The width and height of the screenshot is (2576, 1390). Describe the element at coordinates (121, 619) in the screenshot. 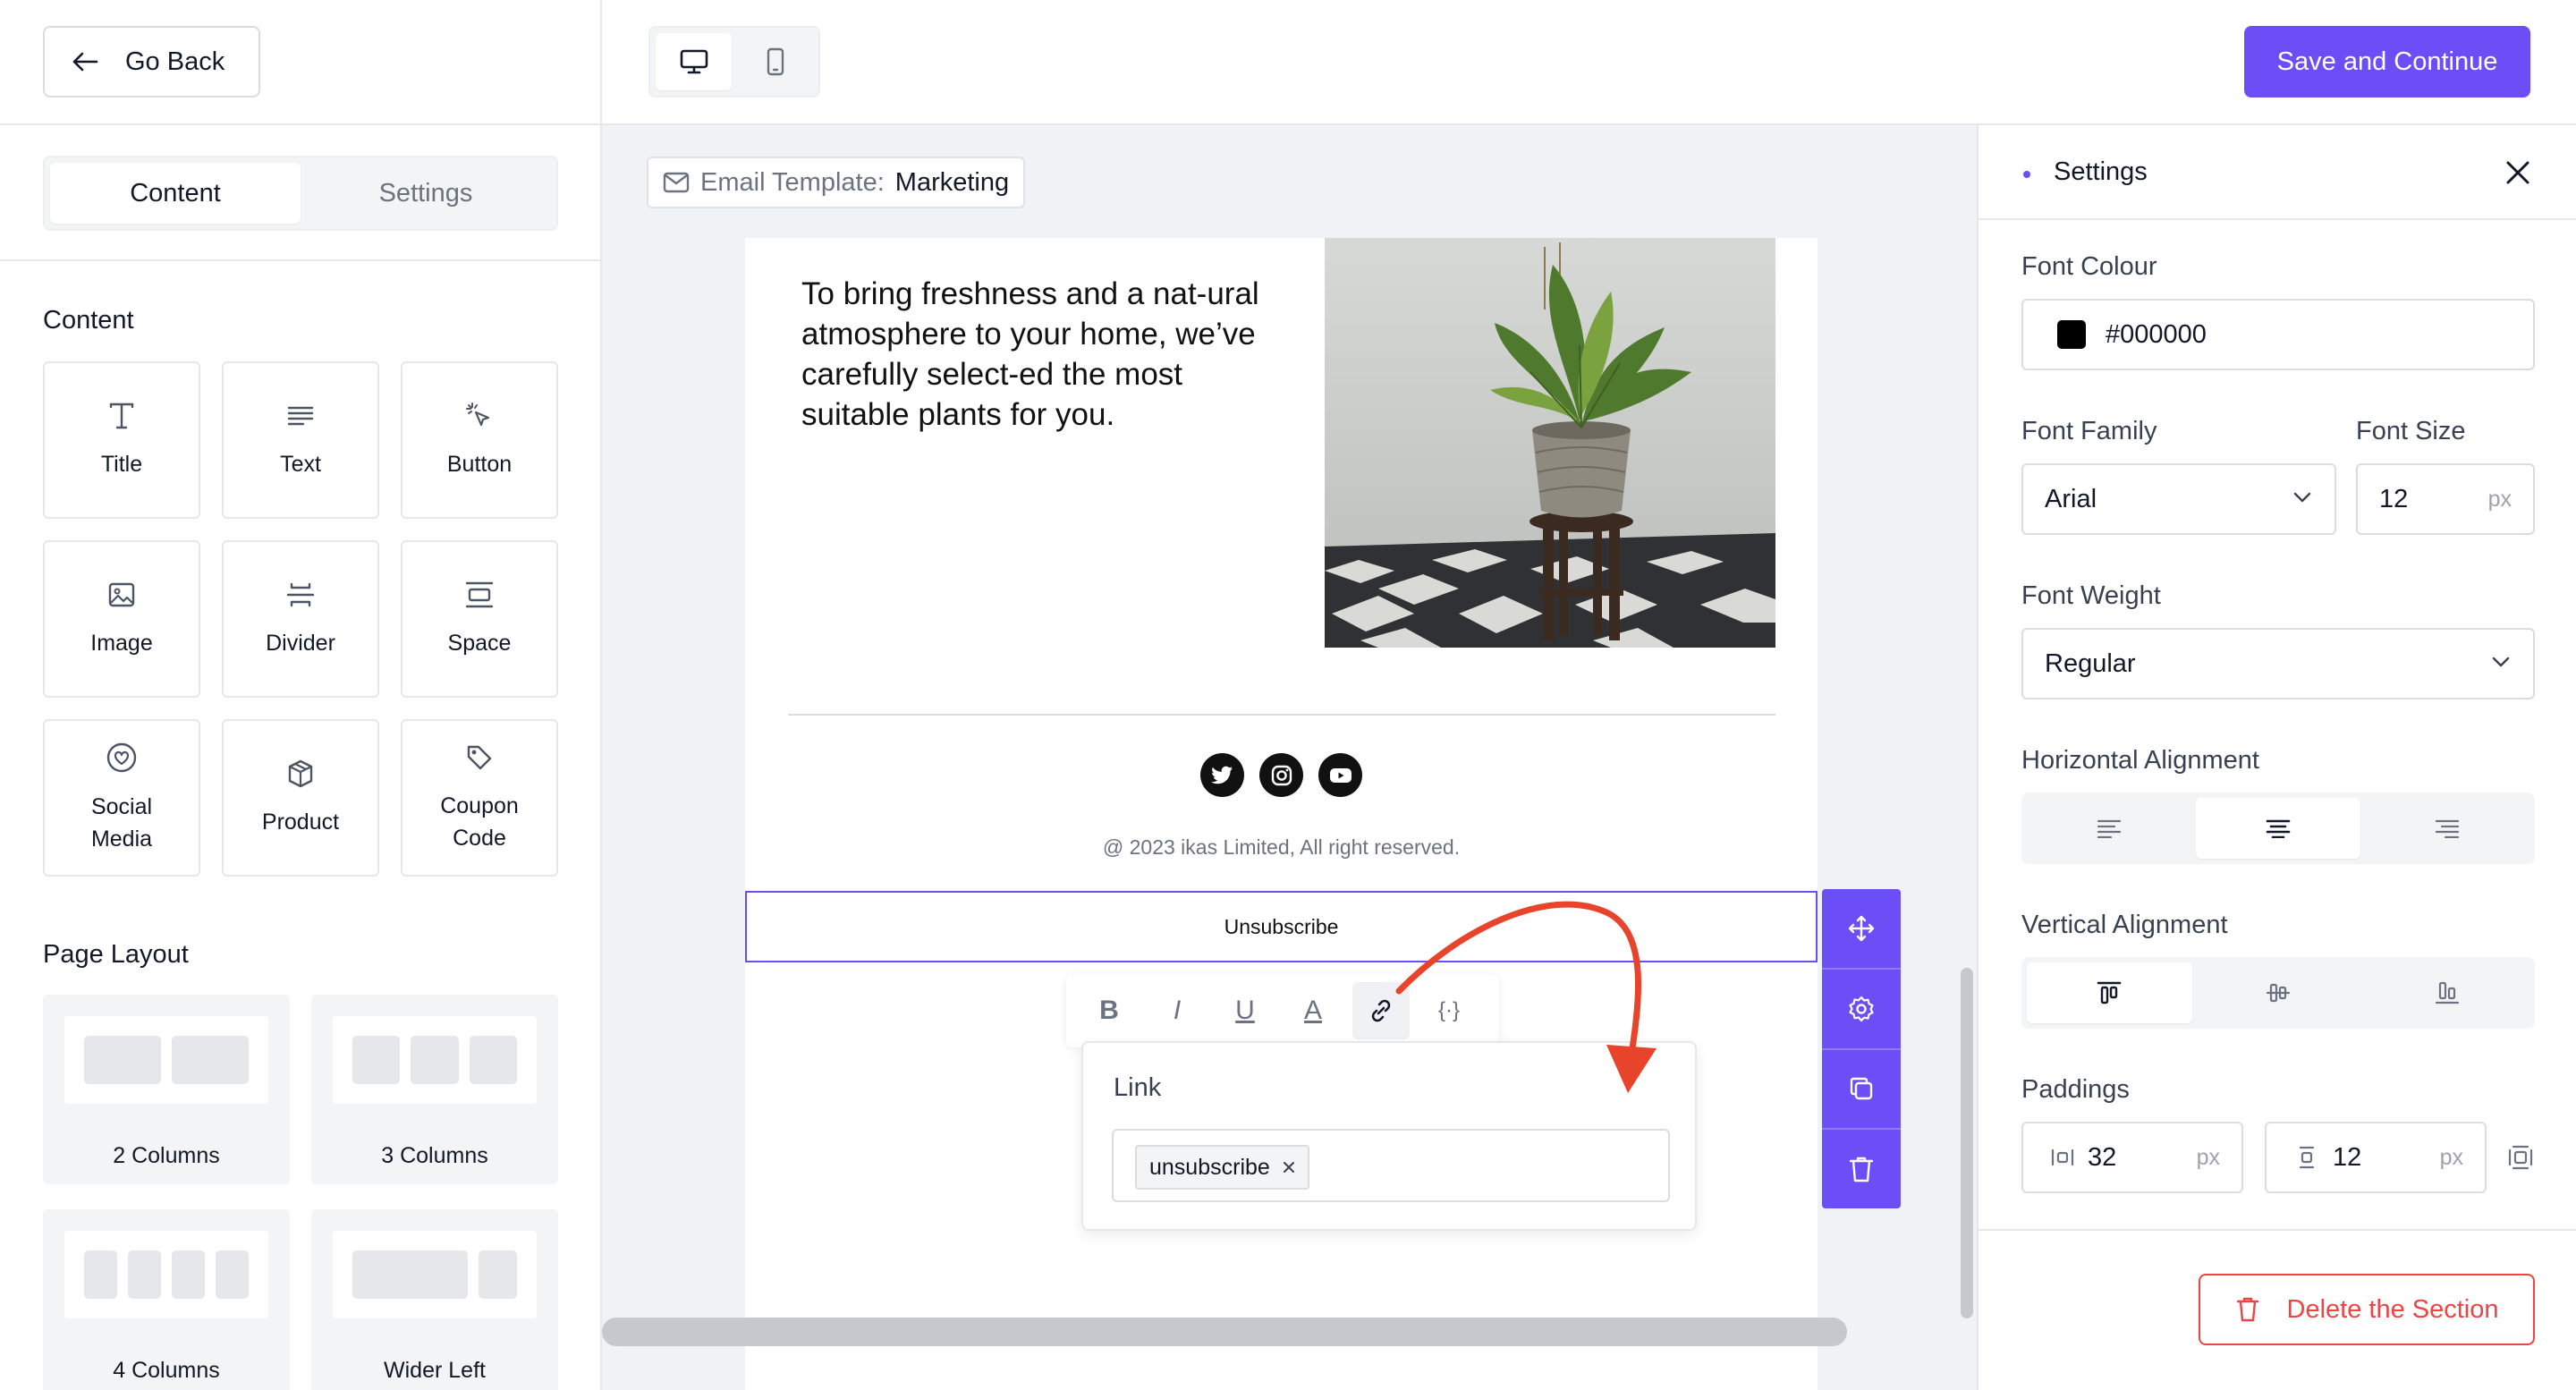

I see `content-item-image: Image` at that location.